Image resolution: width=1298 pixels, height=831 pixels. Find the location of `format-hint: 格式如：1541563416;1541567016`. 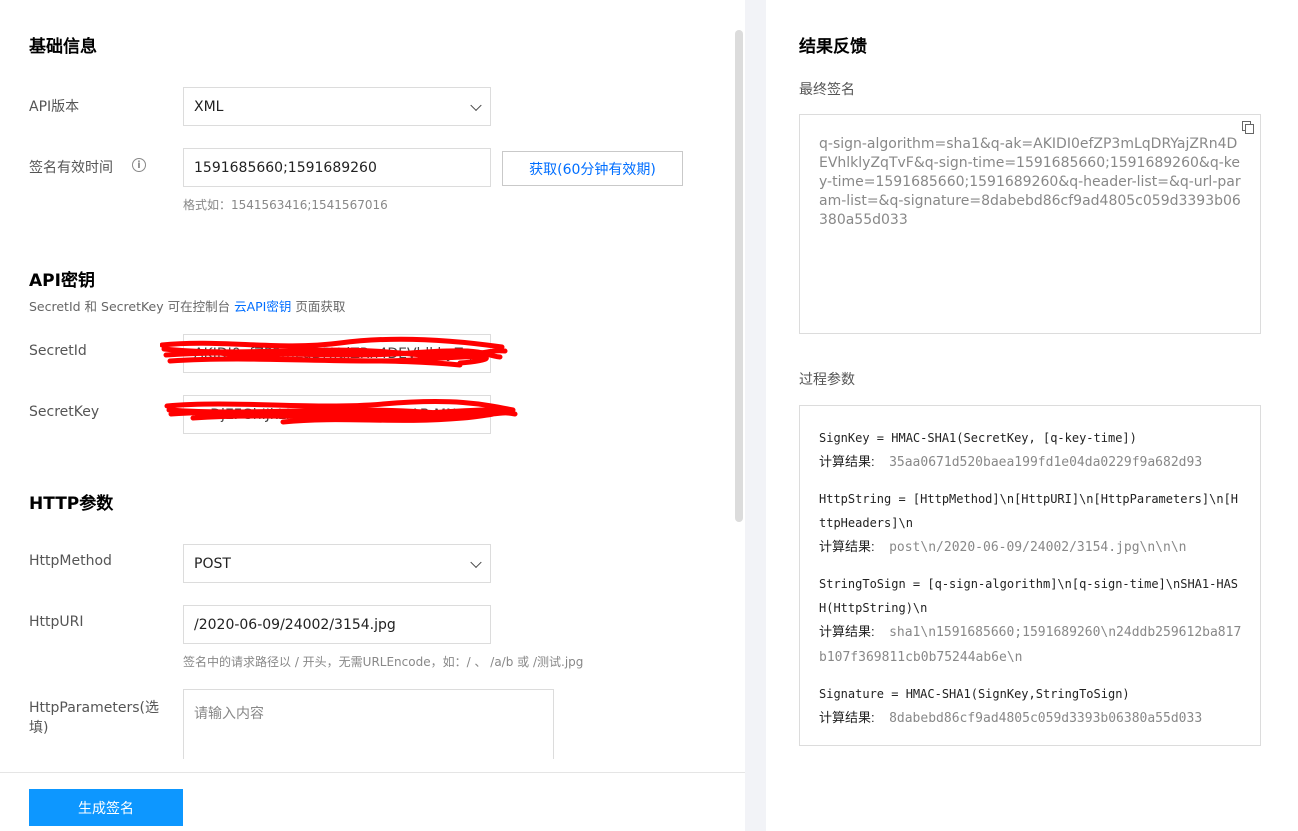

format-hint: 格式如：1541563416;1541567016 is located at coordinates (285, 205).